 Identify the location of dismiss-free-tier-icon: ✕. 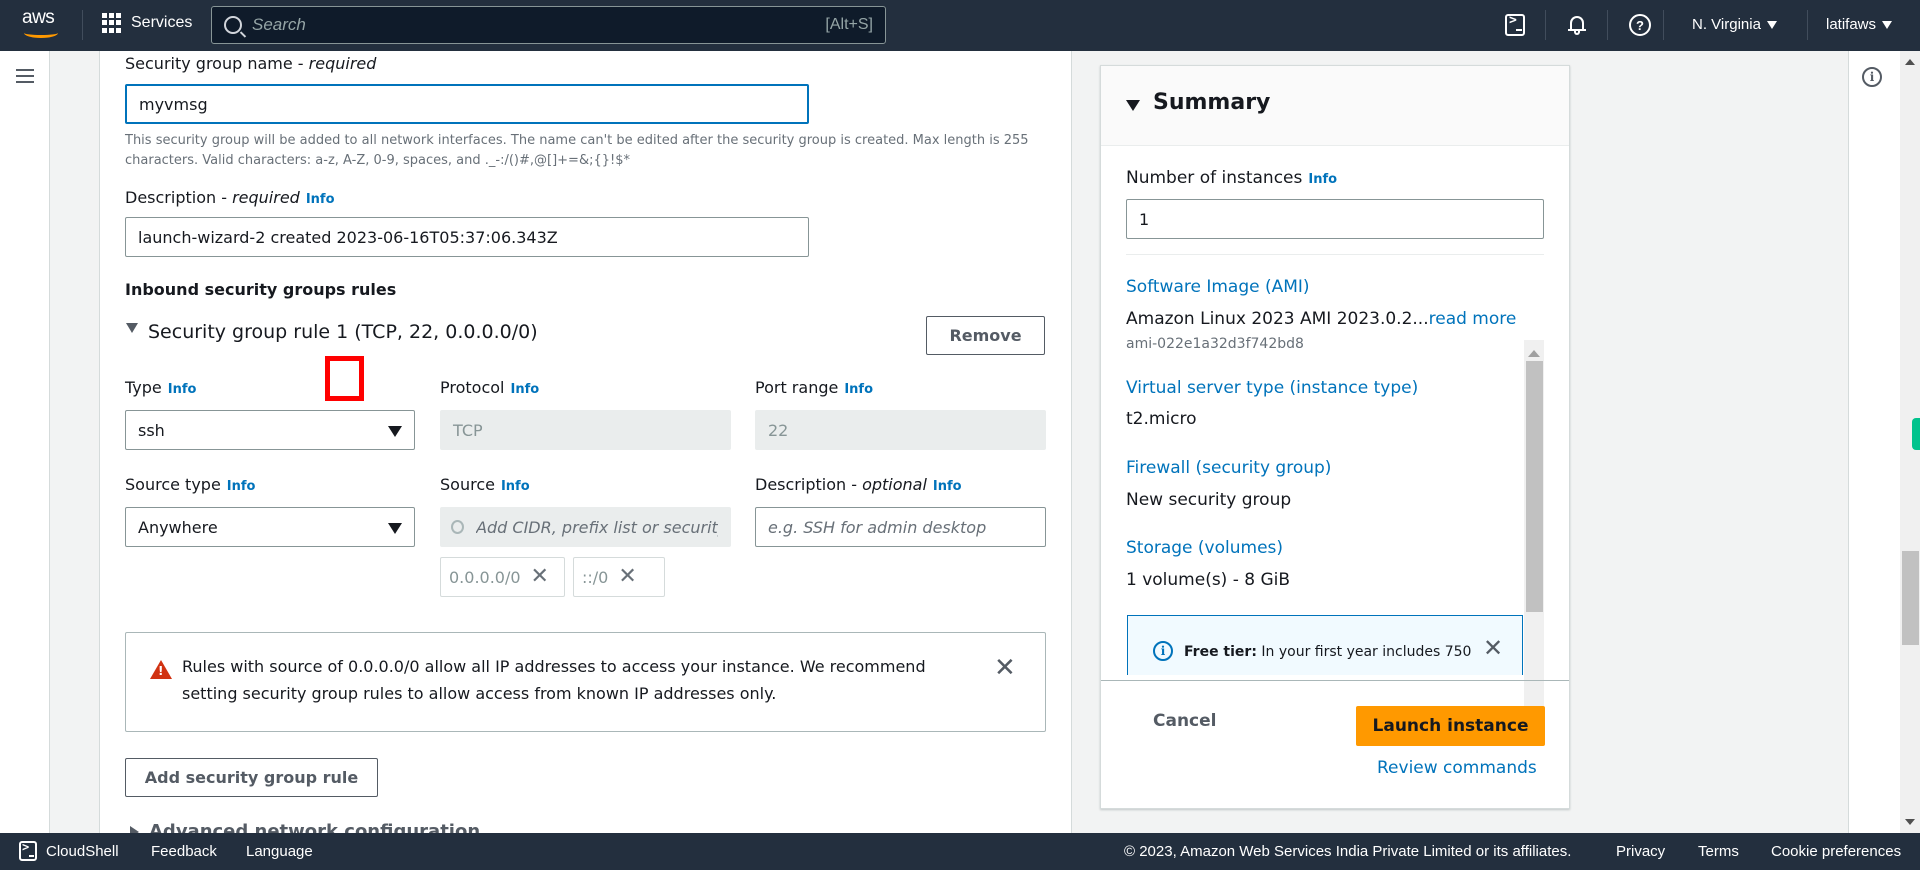
(1493, 648).